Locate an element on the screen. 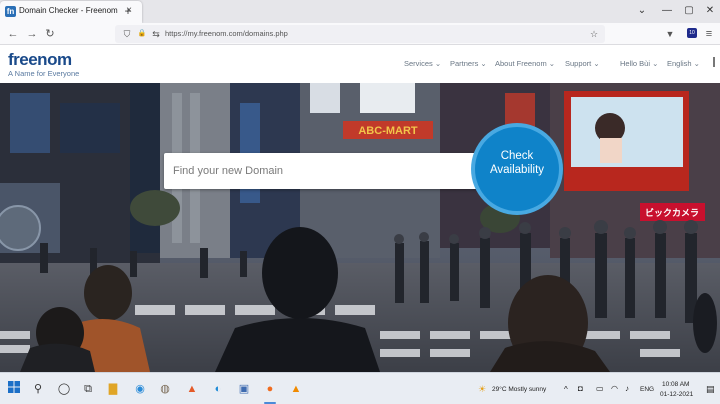 Image resolution: width=720 pixels, height=404 pixels. nav-services: Services ⌄ is located at coordinates (422, 63).